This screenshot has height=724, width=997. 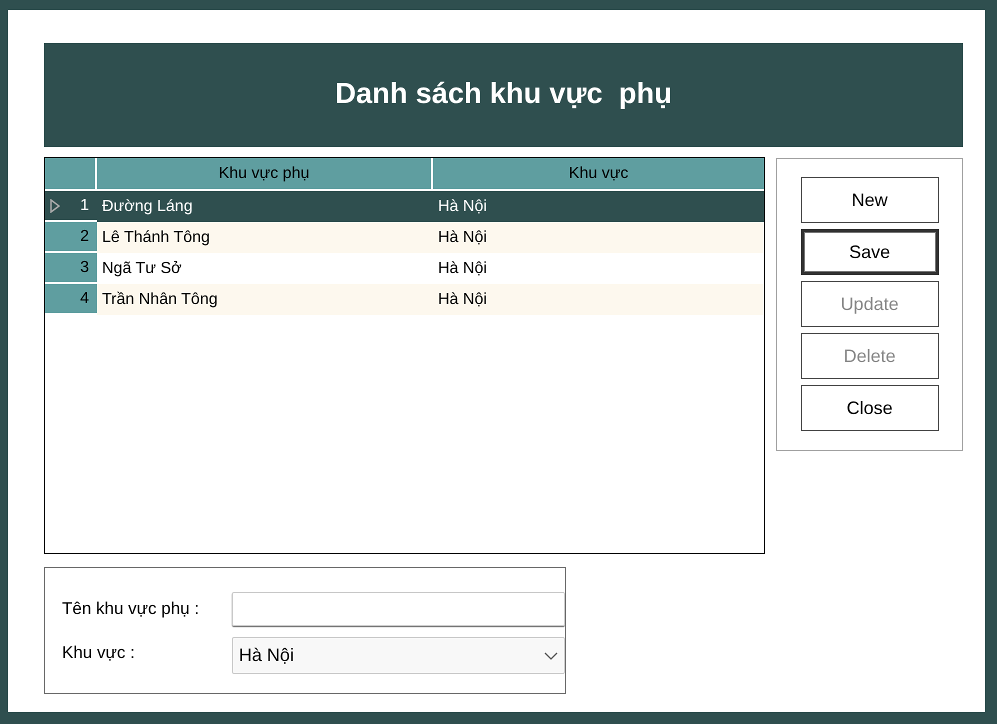 I want to click on row-number: 2, so click(x=84, y=236).